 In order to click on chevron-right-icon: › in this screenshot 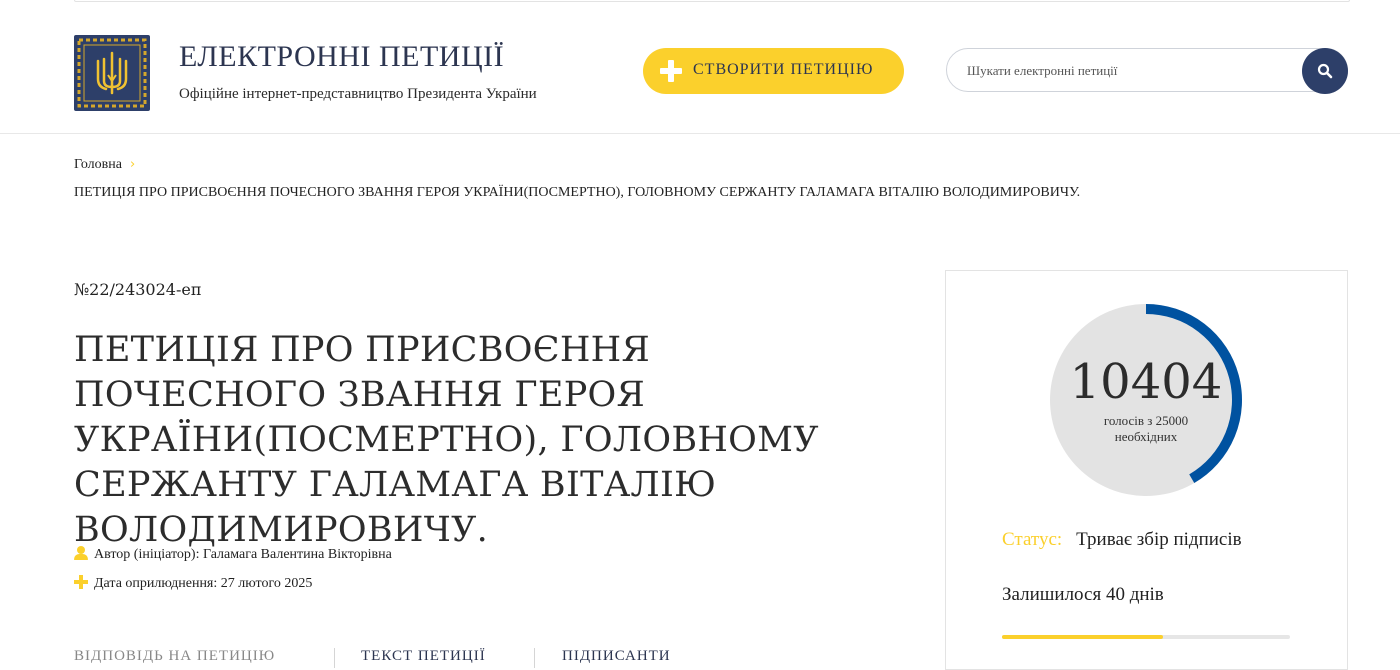, I will do `click(132, 164)`.